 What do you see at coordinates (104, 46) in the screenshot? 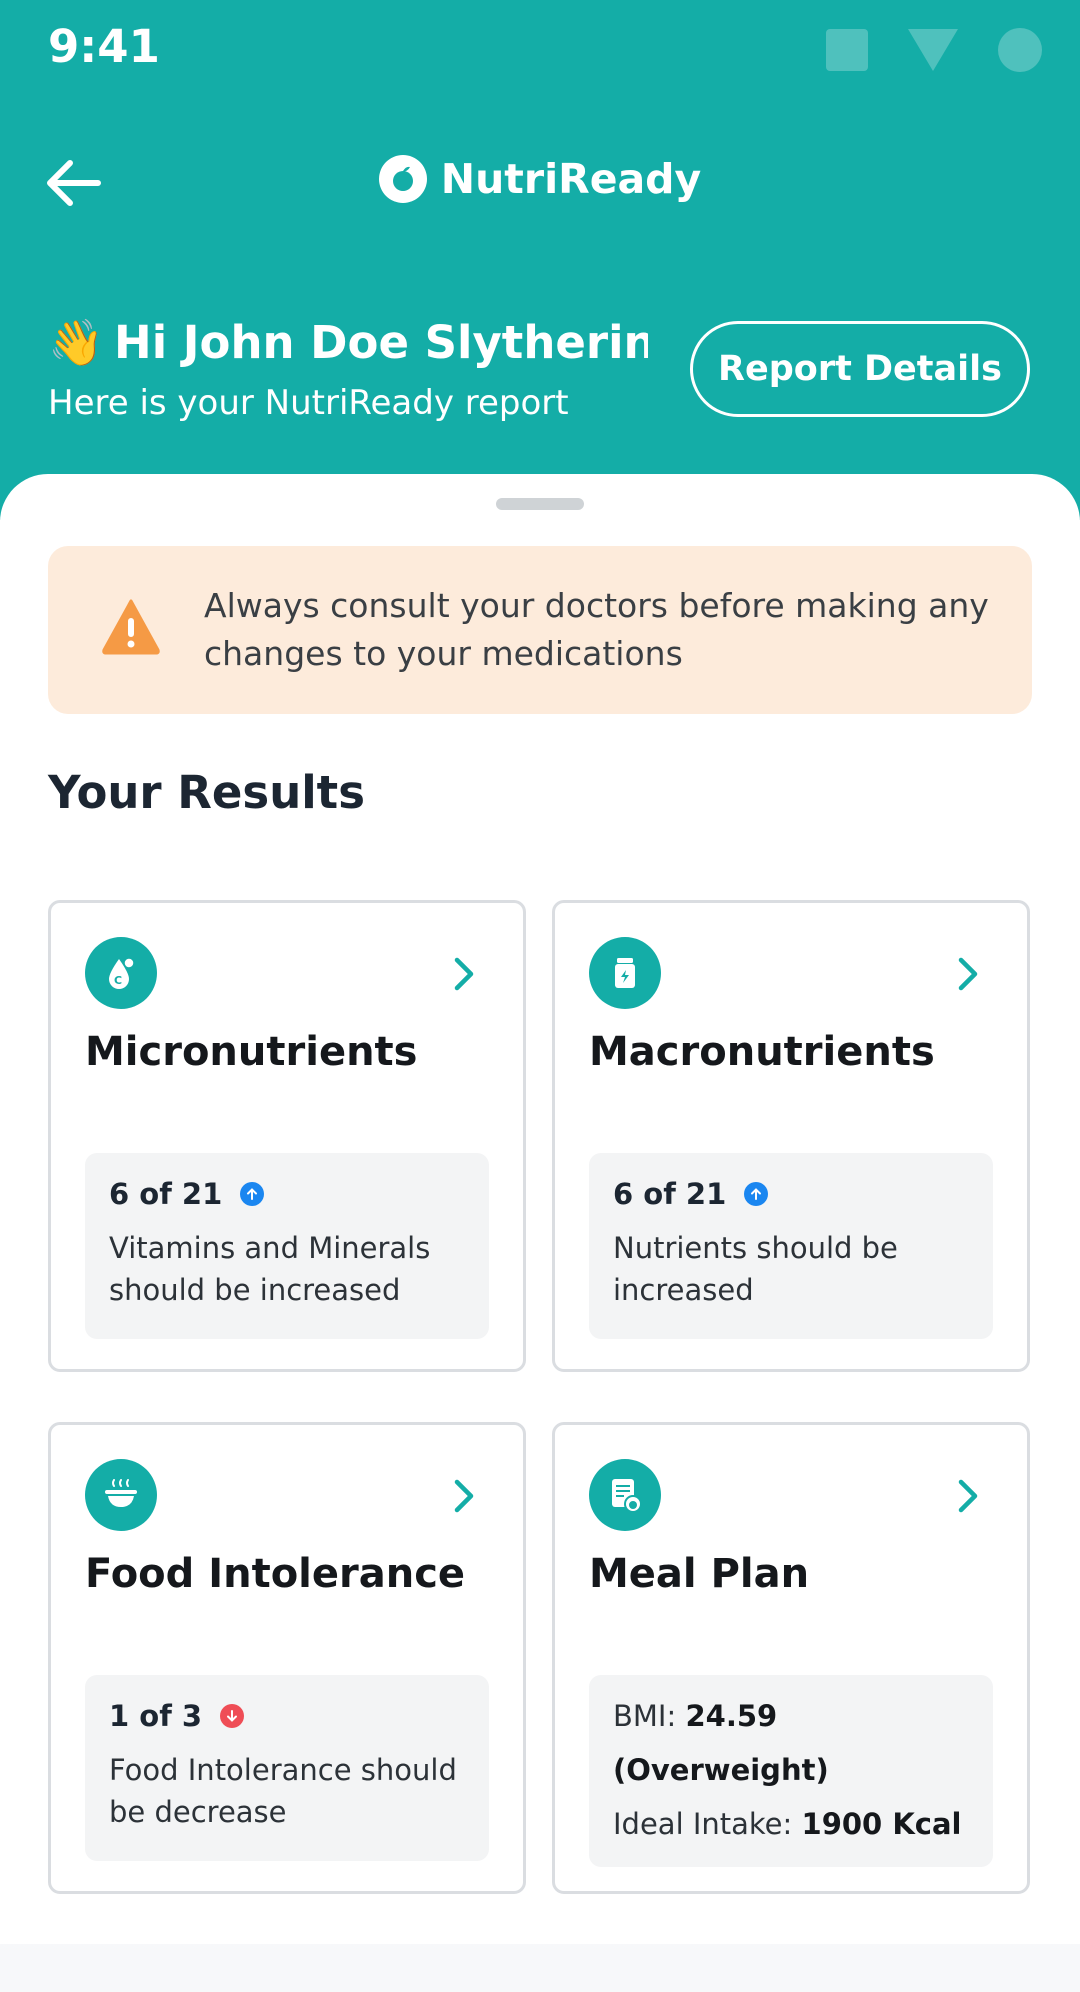
I see `status-time: 9:41` at bounding box center [104, 46].